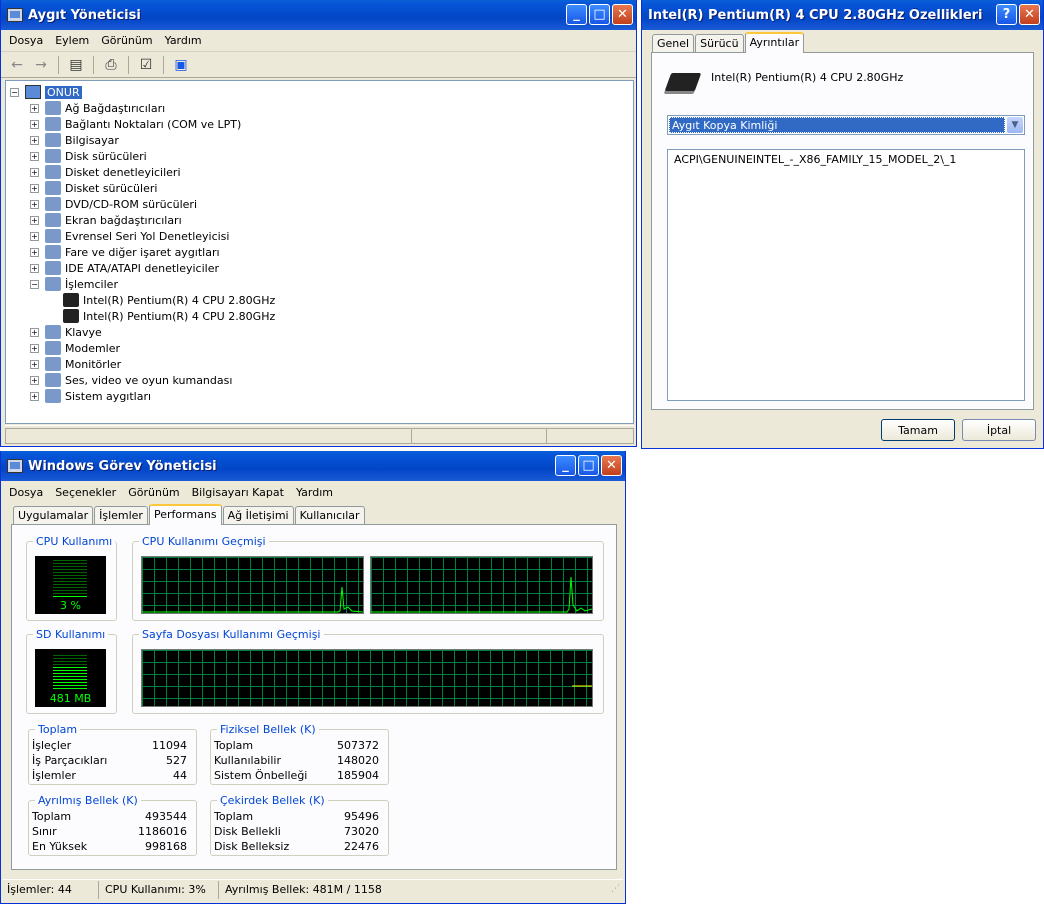  What do you see at coordinates (176, 760) in the screenshot?
I see `stat-value: 527` at bounding box center [176, 760].